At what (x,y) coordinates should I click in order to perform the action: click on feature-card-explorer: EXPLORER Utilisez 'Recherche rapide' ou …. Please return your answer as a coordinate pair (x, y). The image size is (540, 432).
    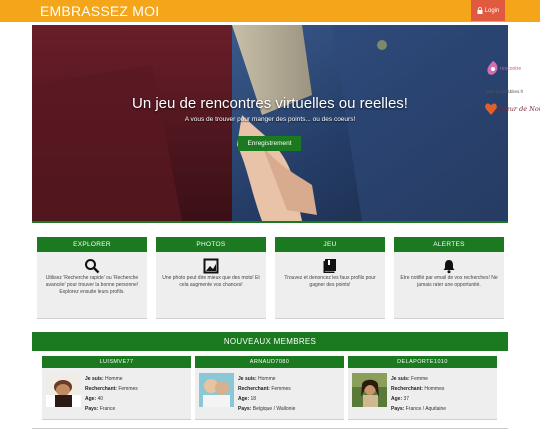
    Looking at the image, I should click on (92, 278).